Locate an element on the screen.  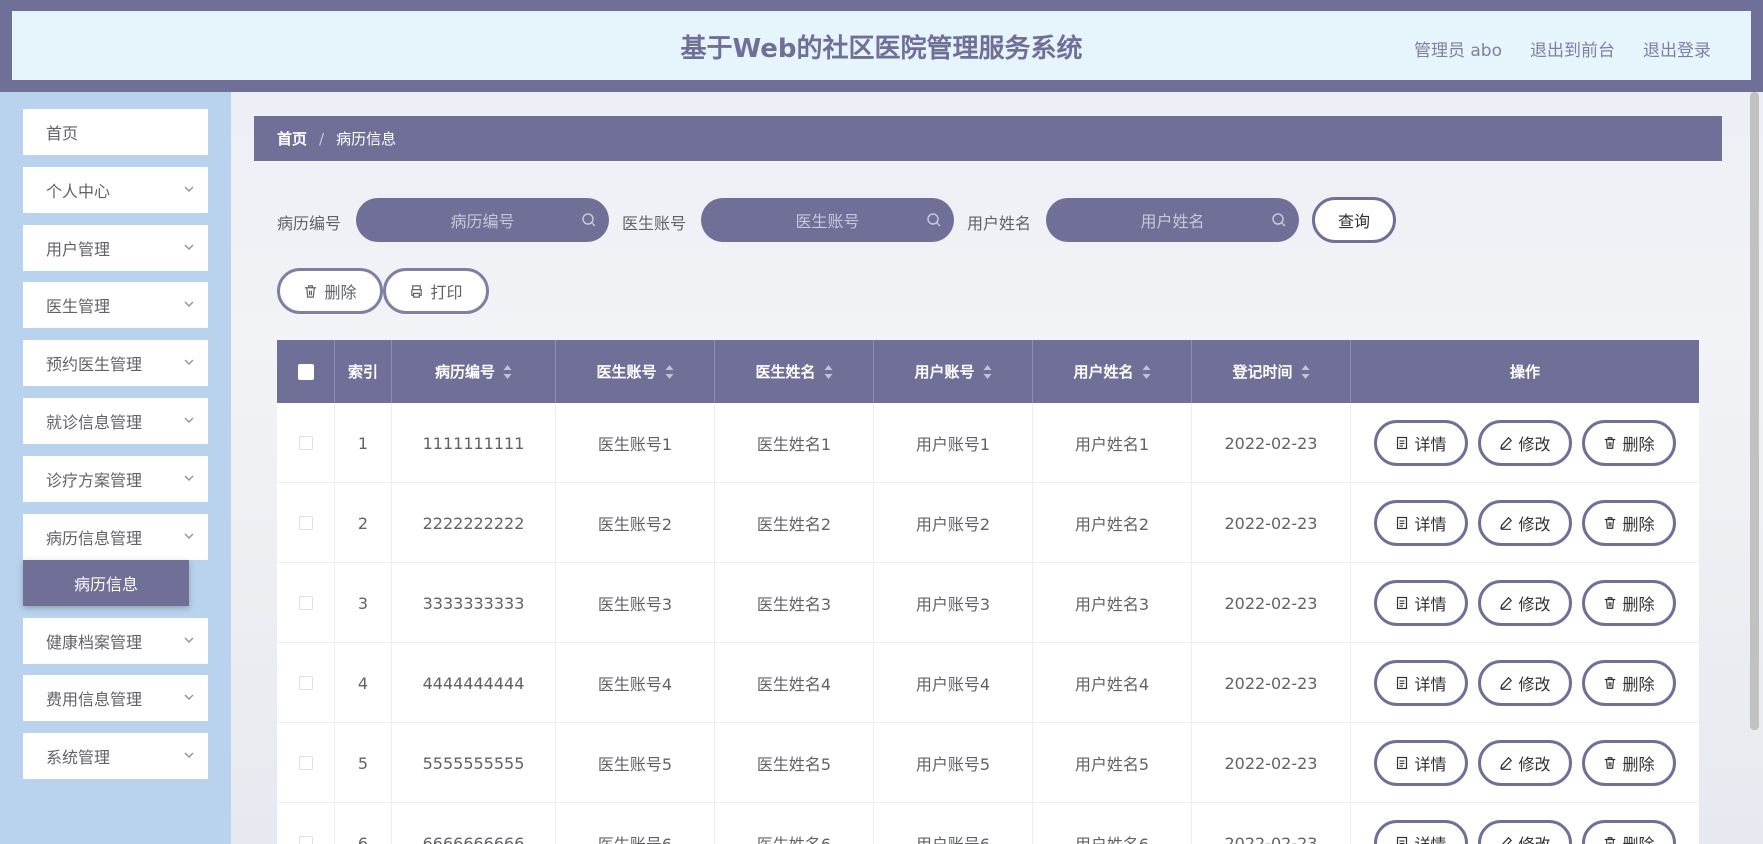
delete-button-label: 删除 is located at coordinates (1638, 837).